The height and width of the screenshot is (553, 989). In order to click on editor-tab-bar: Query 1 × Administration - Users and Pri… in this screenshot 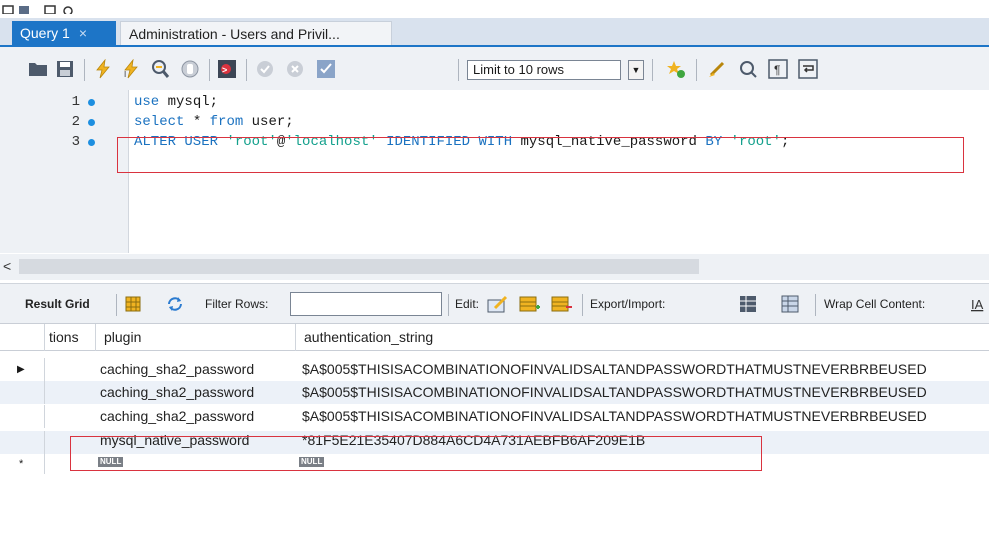, I will do `click(494, 32)`.